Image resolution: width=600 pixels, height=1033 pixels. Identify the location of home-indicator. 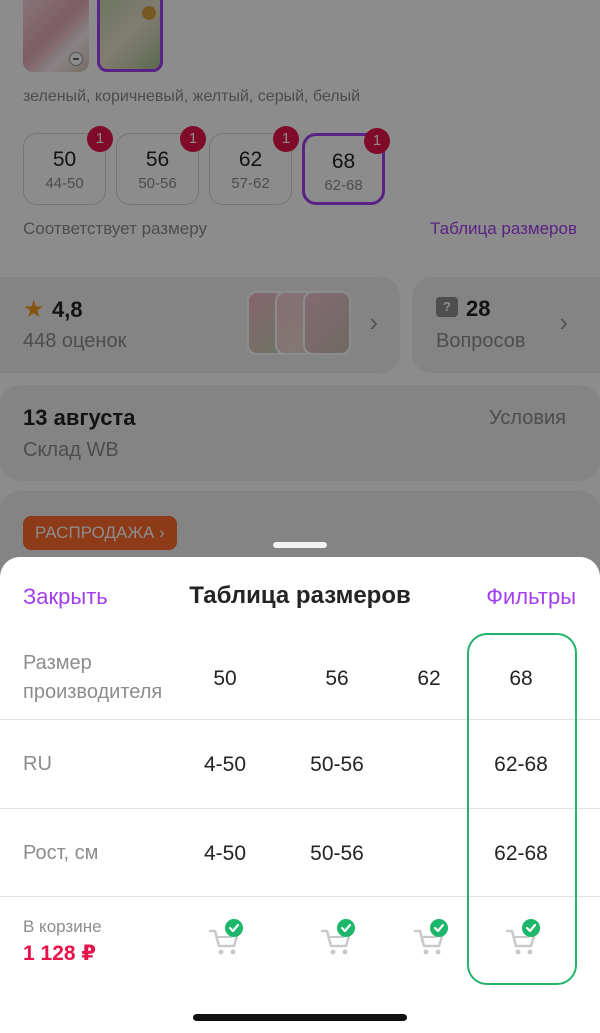
(300, 1017).